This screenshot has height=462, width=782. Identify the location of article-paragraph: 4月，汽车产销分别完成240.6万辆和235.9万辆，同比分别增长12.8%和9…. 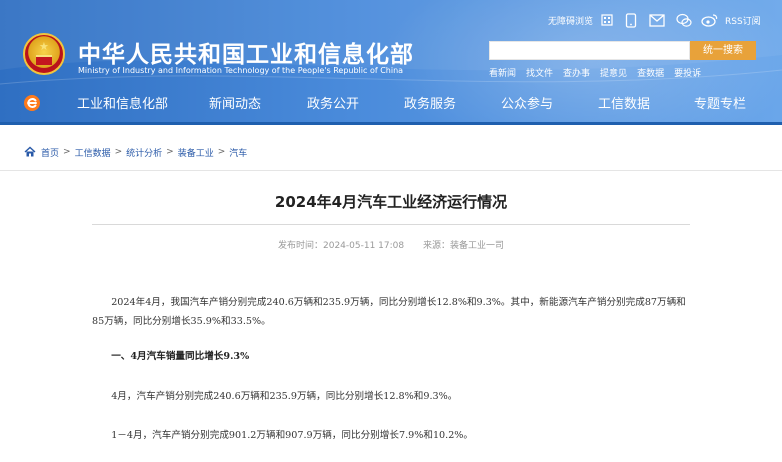
(284, 396).